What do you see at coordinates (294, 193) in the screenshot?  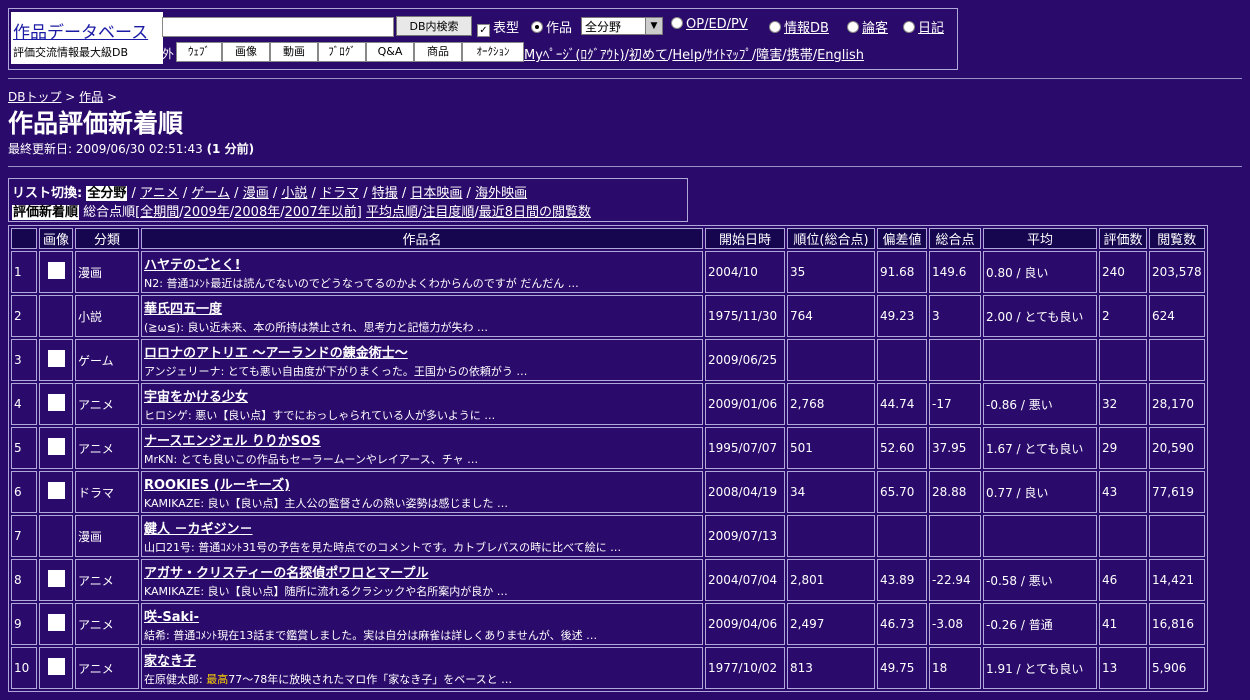 I see `category-novel: 小説` at bounding box center [294, 193].